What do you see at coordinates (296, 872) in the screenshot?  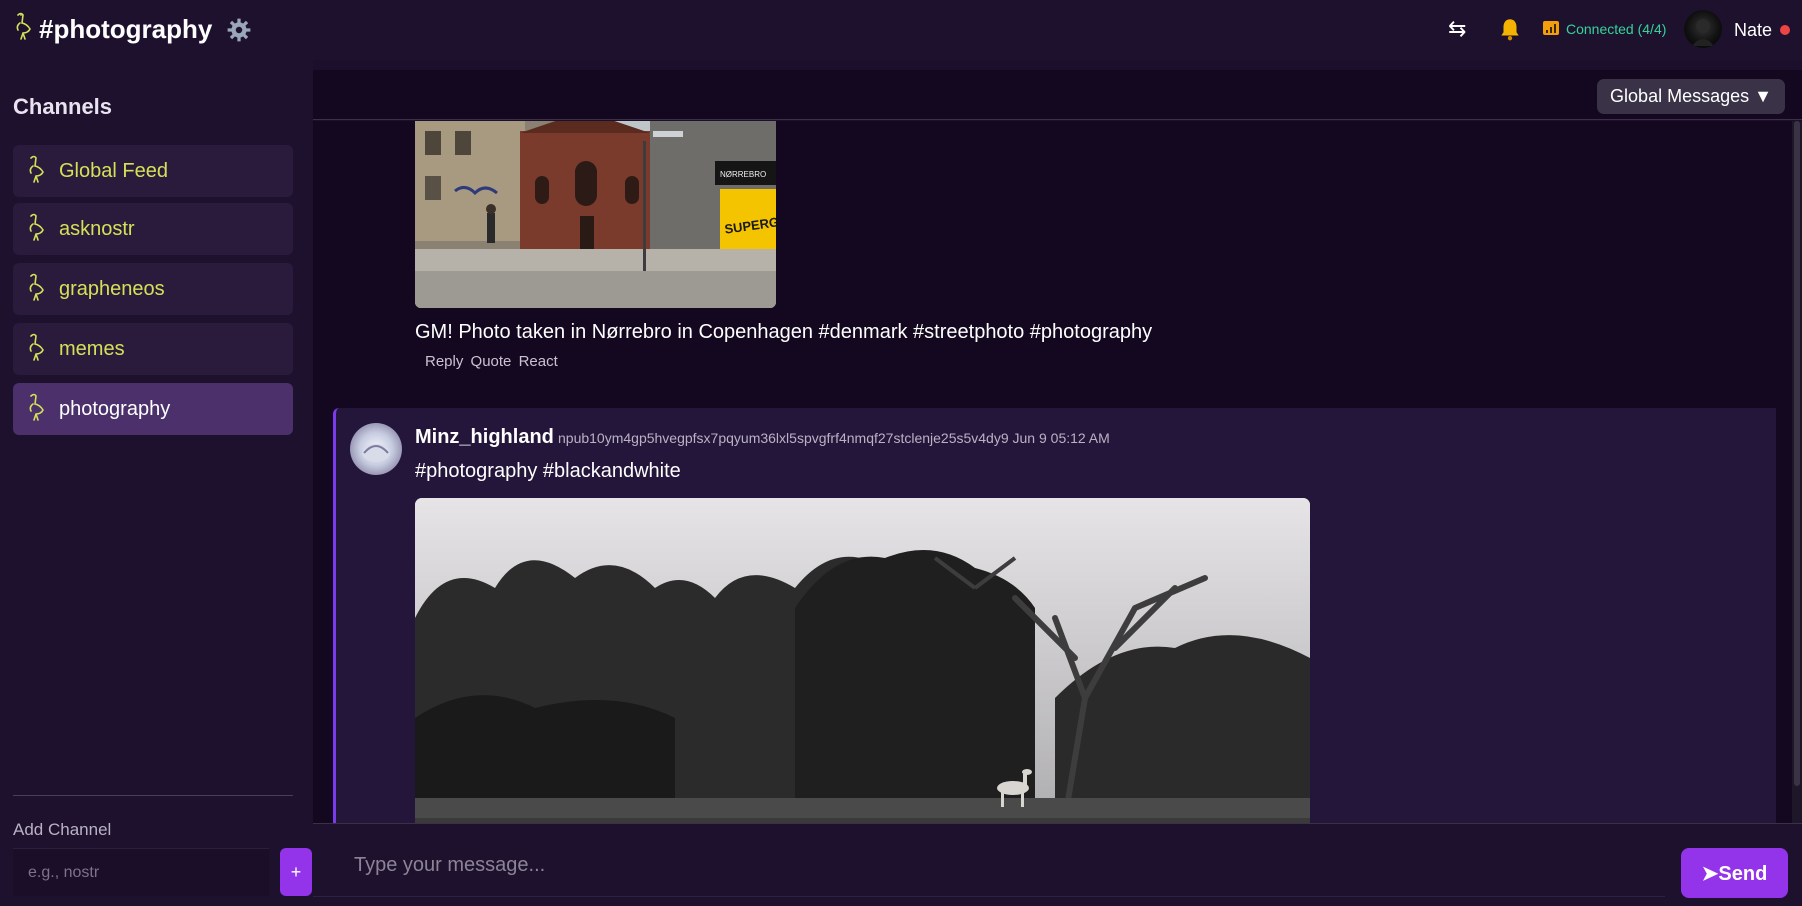 I see `add-channel-button: +` at bounding box center [296, 872].